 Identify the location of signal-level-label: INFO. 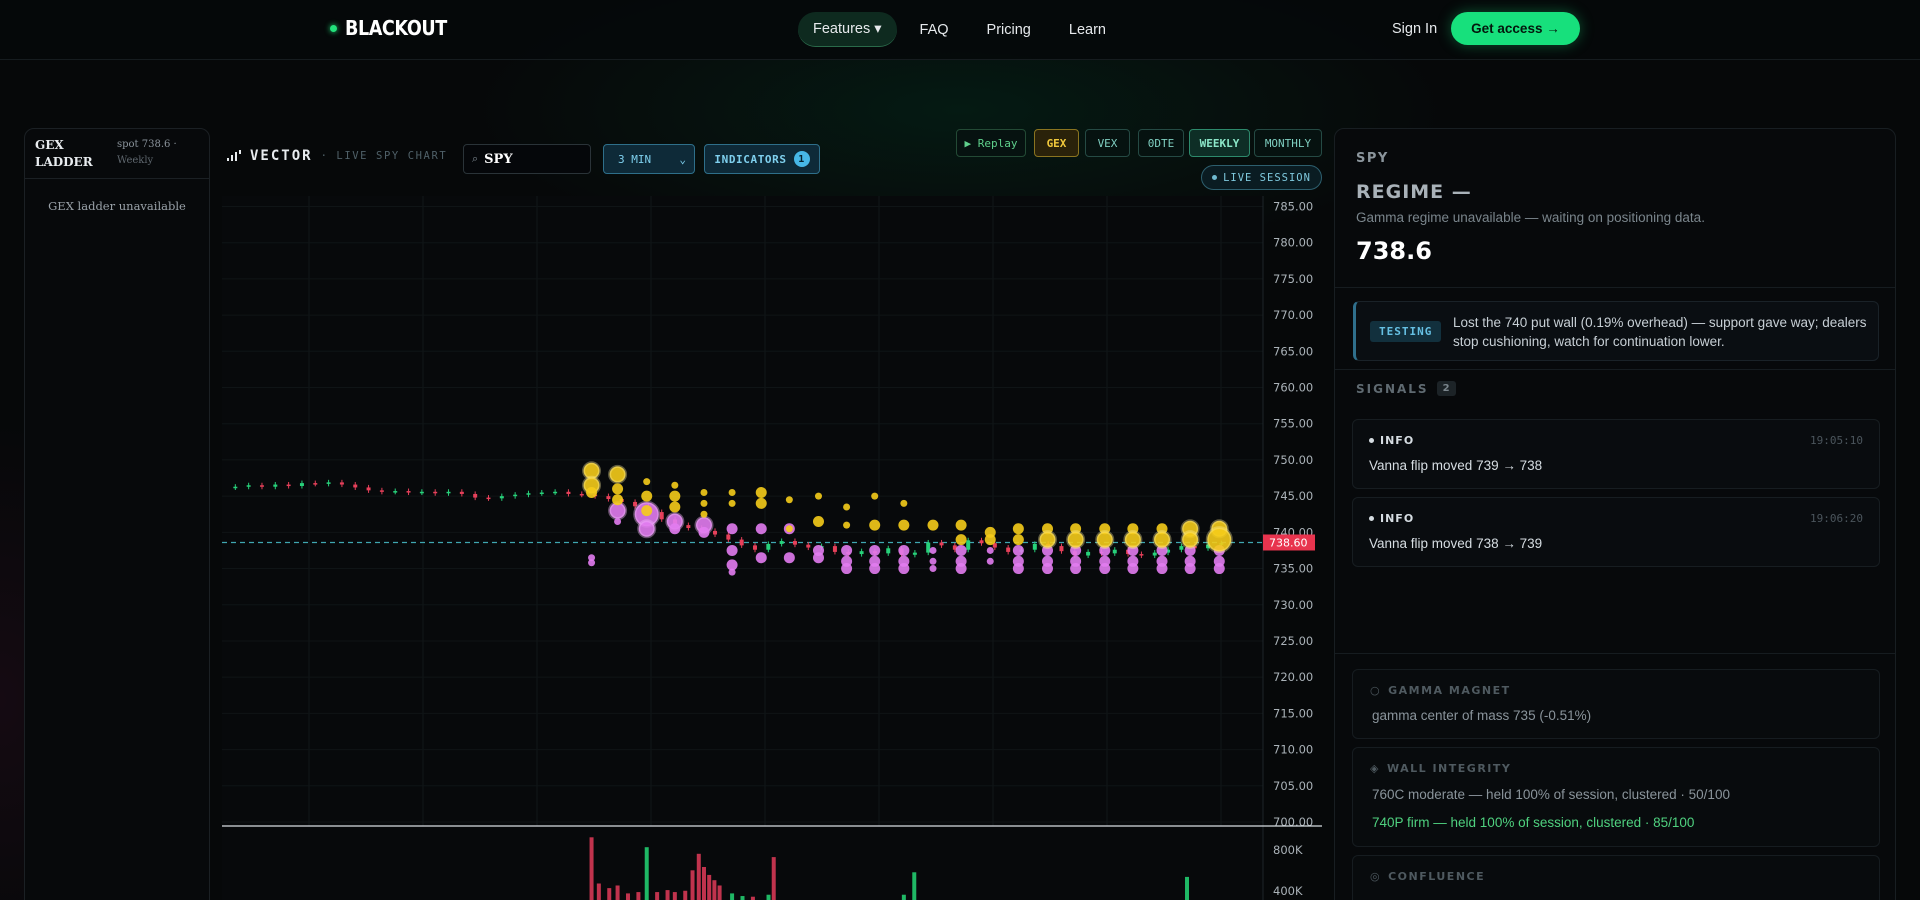
(1397, 518).